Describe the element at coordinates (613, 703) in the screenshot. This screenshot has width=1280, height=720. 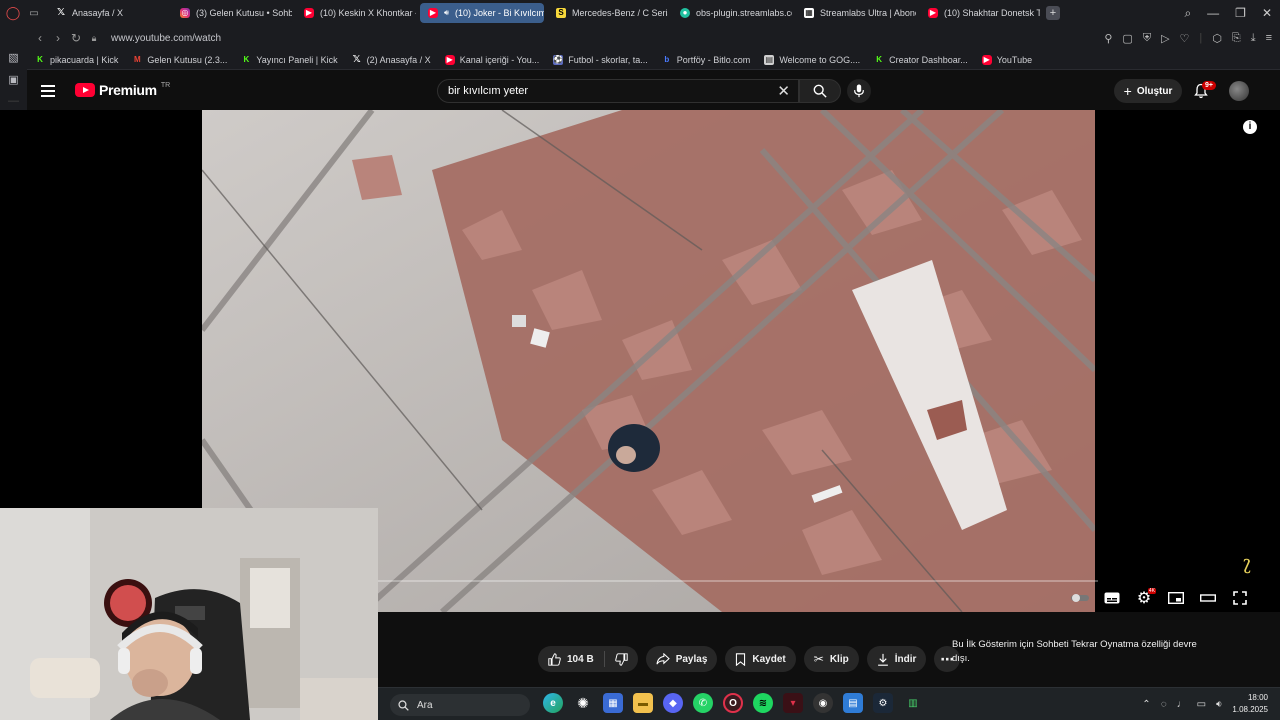
I see `store-icon: ▦` at that location.